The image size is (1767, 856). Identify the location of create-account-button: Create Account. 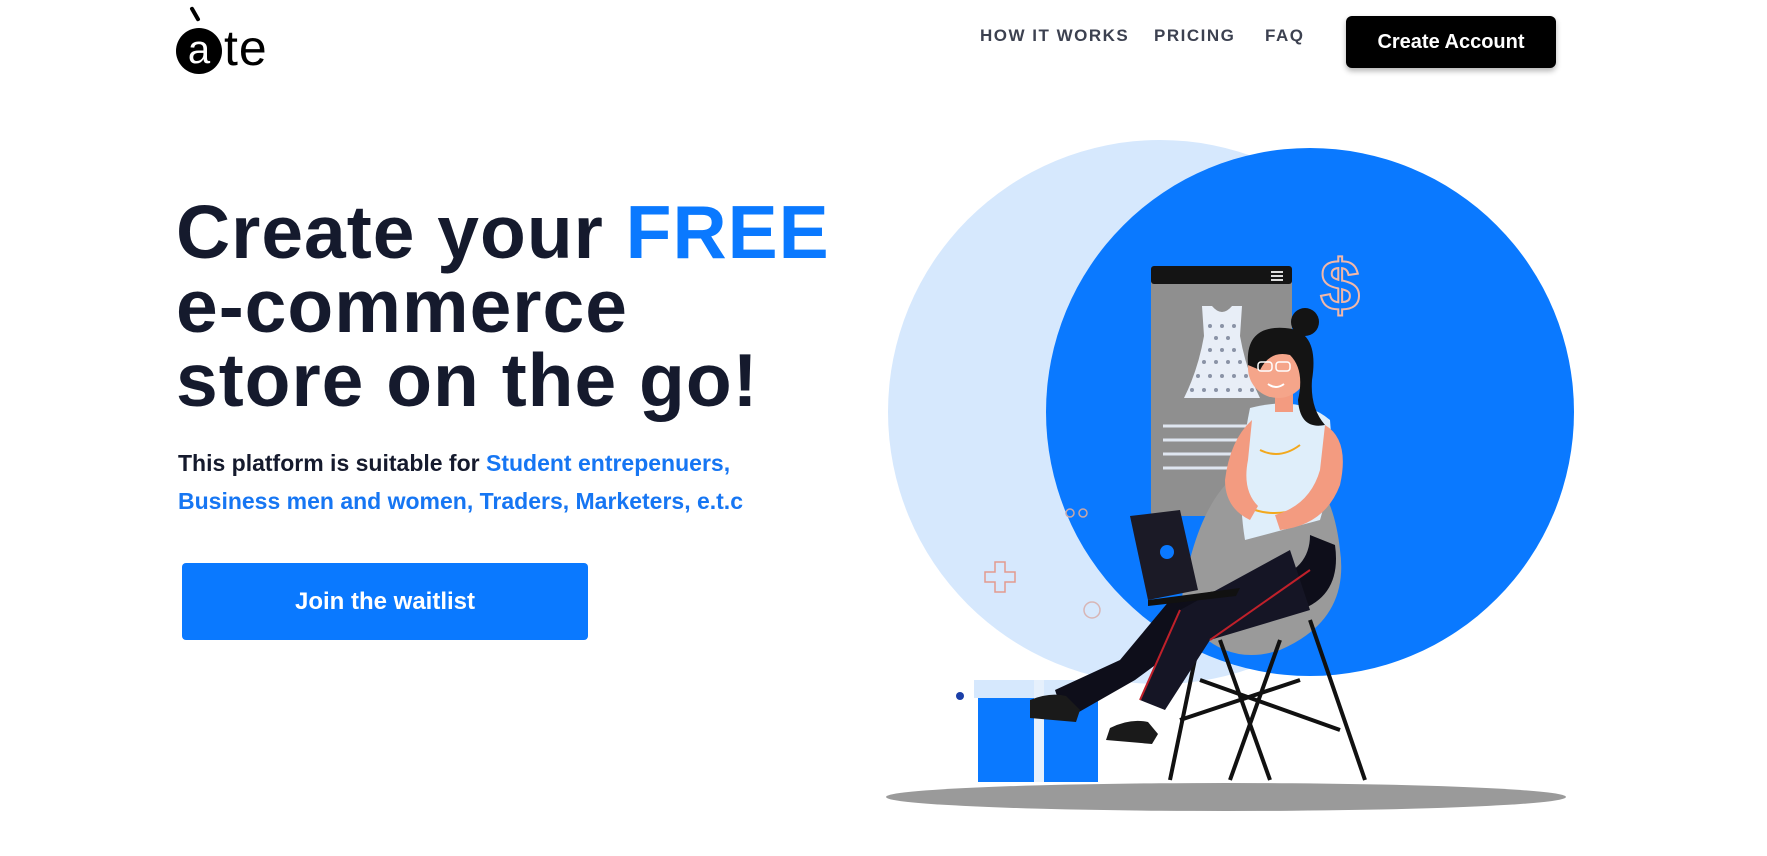
(1451, 42).